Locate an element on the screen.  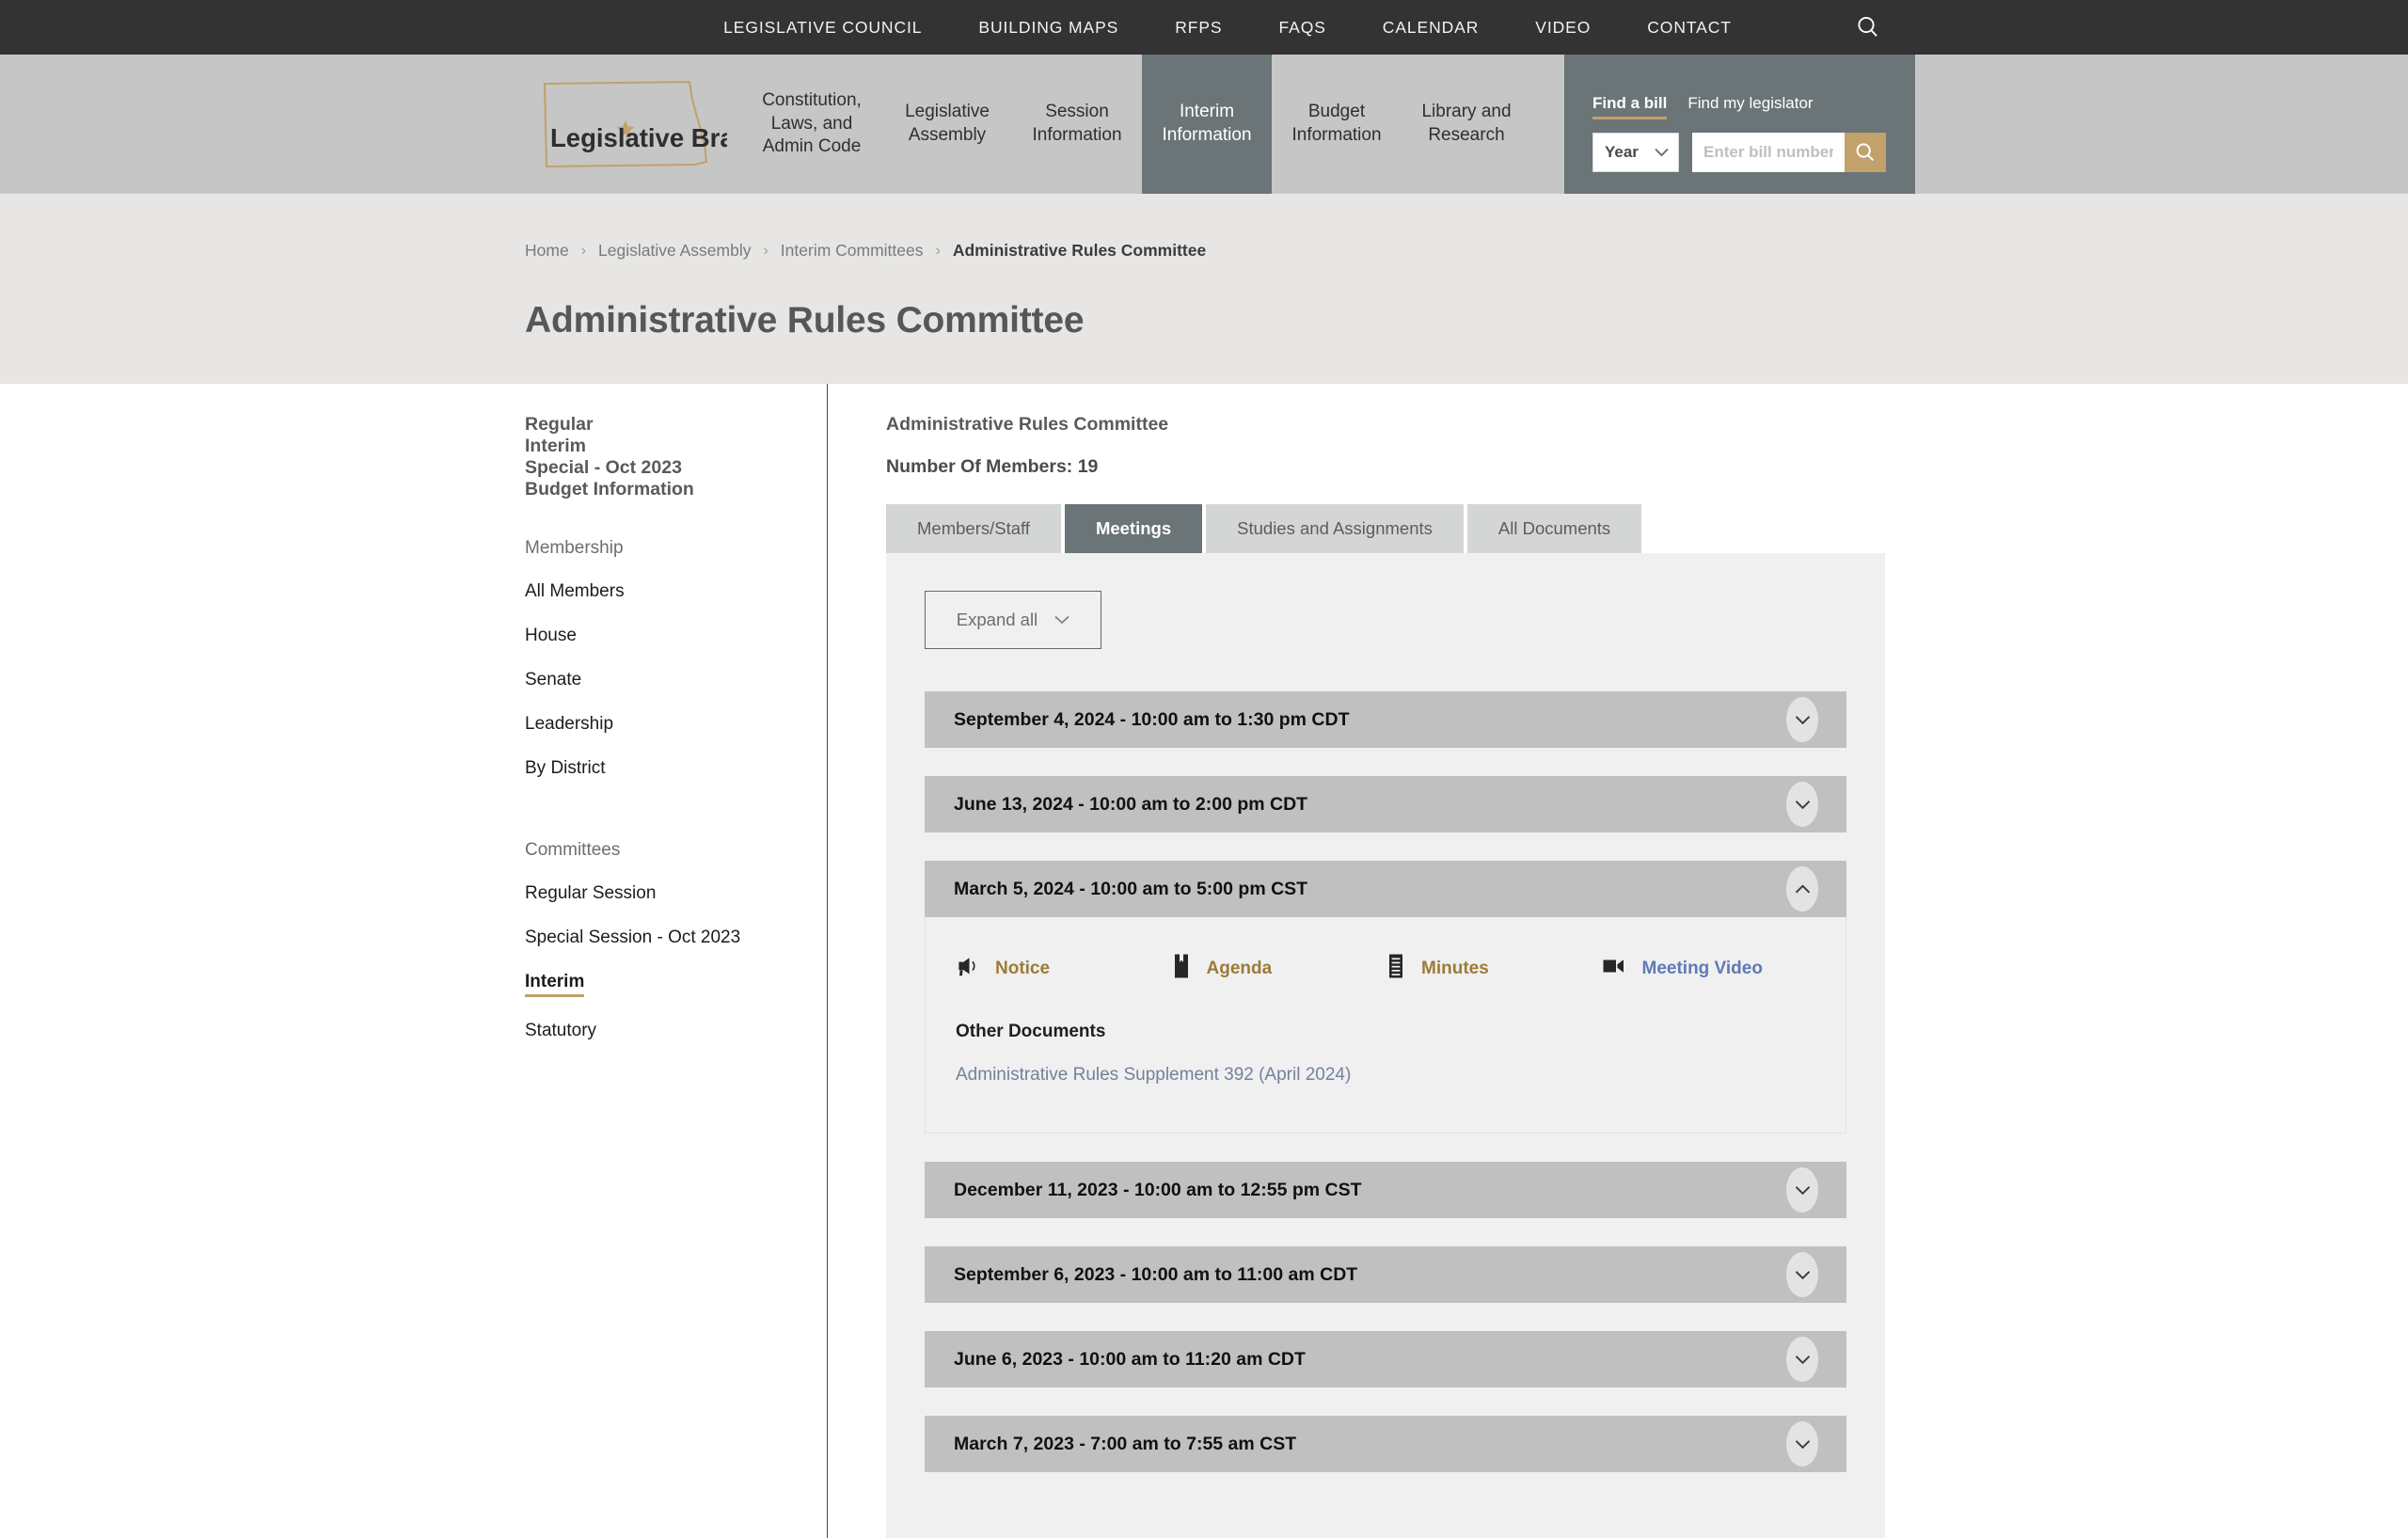
find-a-bill-tabs: Find a bill Find my legislator is located at coordinates (1740, 107).